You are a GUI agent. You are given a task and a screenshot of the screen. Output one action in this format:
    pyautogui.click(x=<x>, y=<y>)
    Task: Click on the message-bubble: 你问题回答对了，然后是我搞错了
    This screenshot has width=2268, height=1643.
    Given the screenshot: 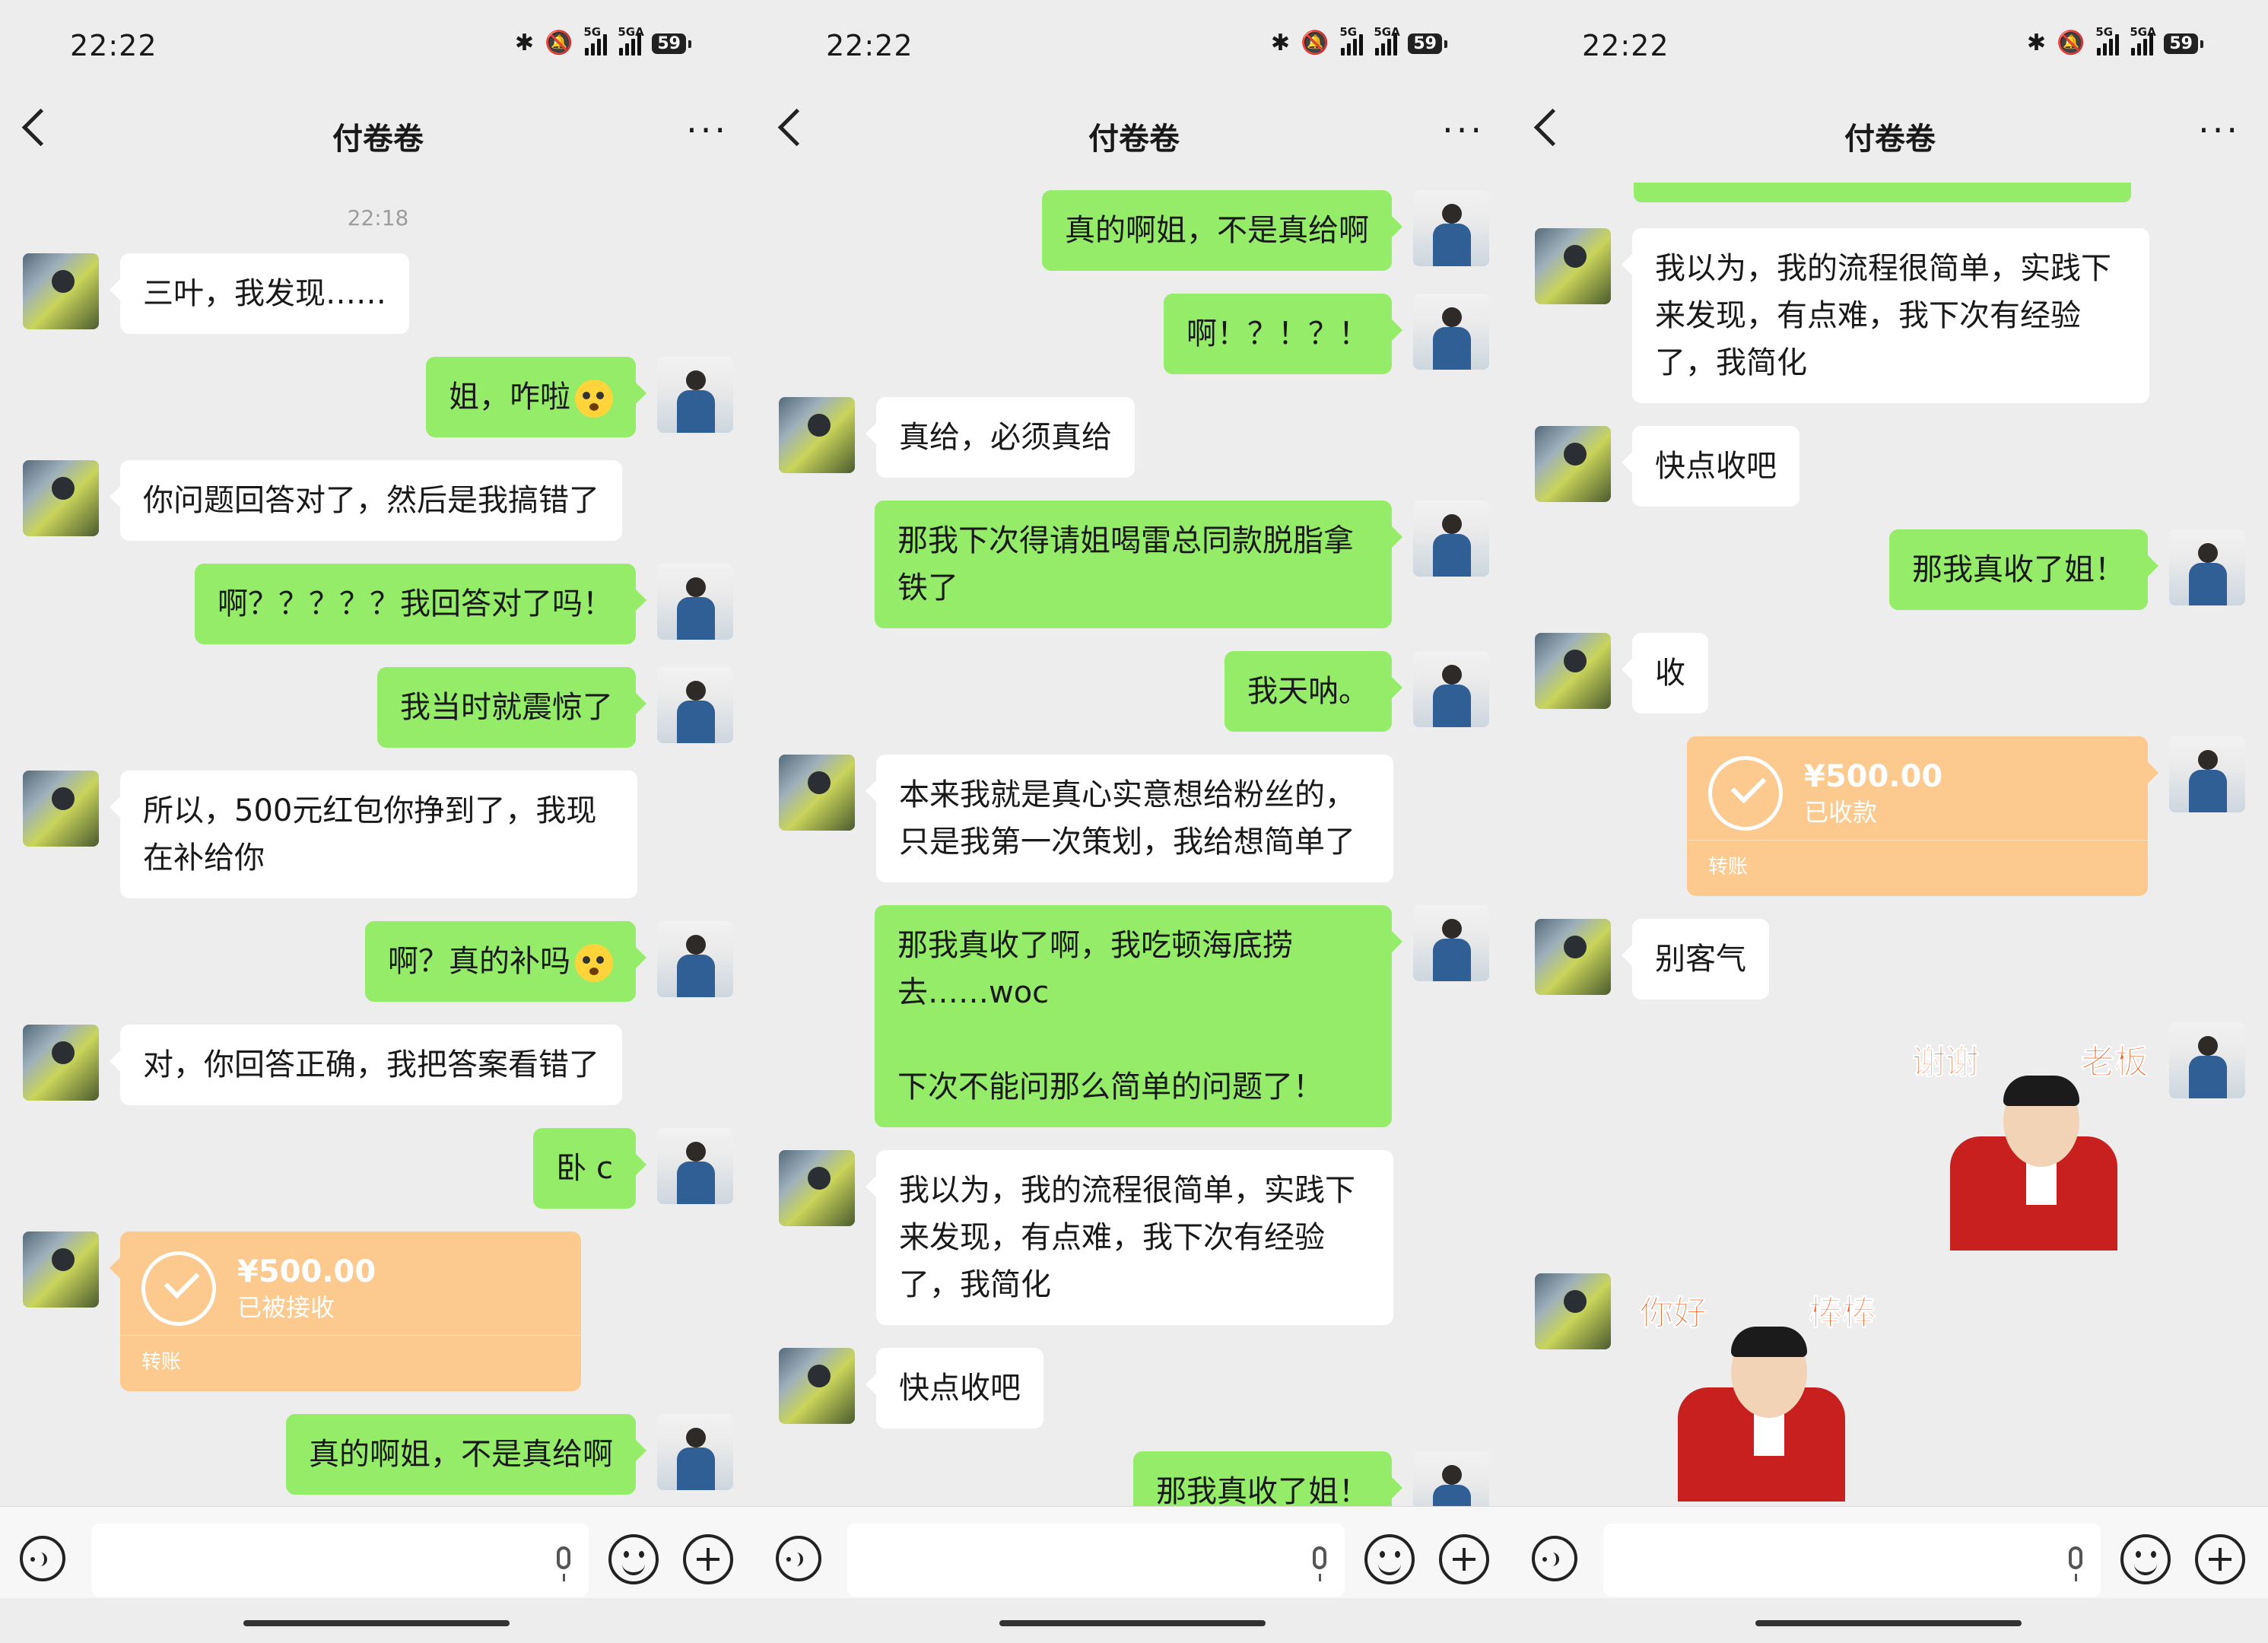 What is the action you would take?
    pyautogui.click(x=366, y=501)
    